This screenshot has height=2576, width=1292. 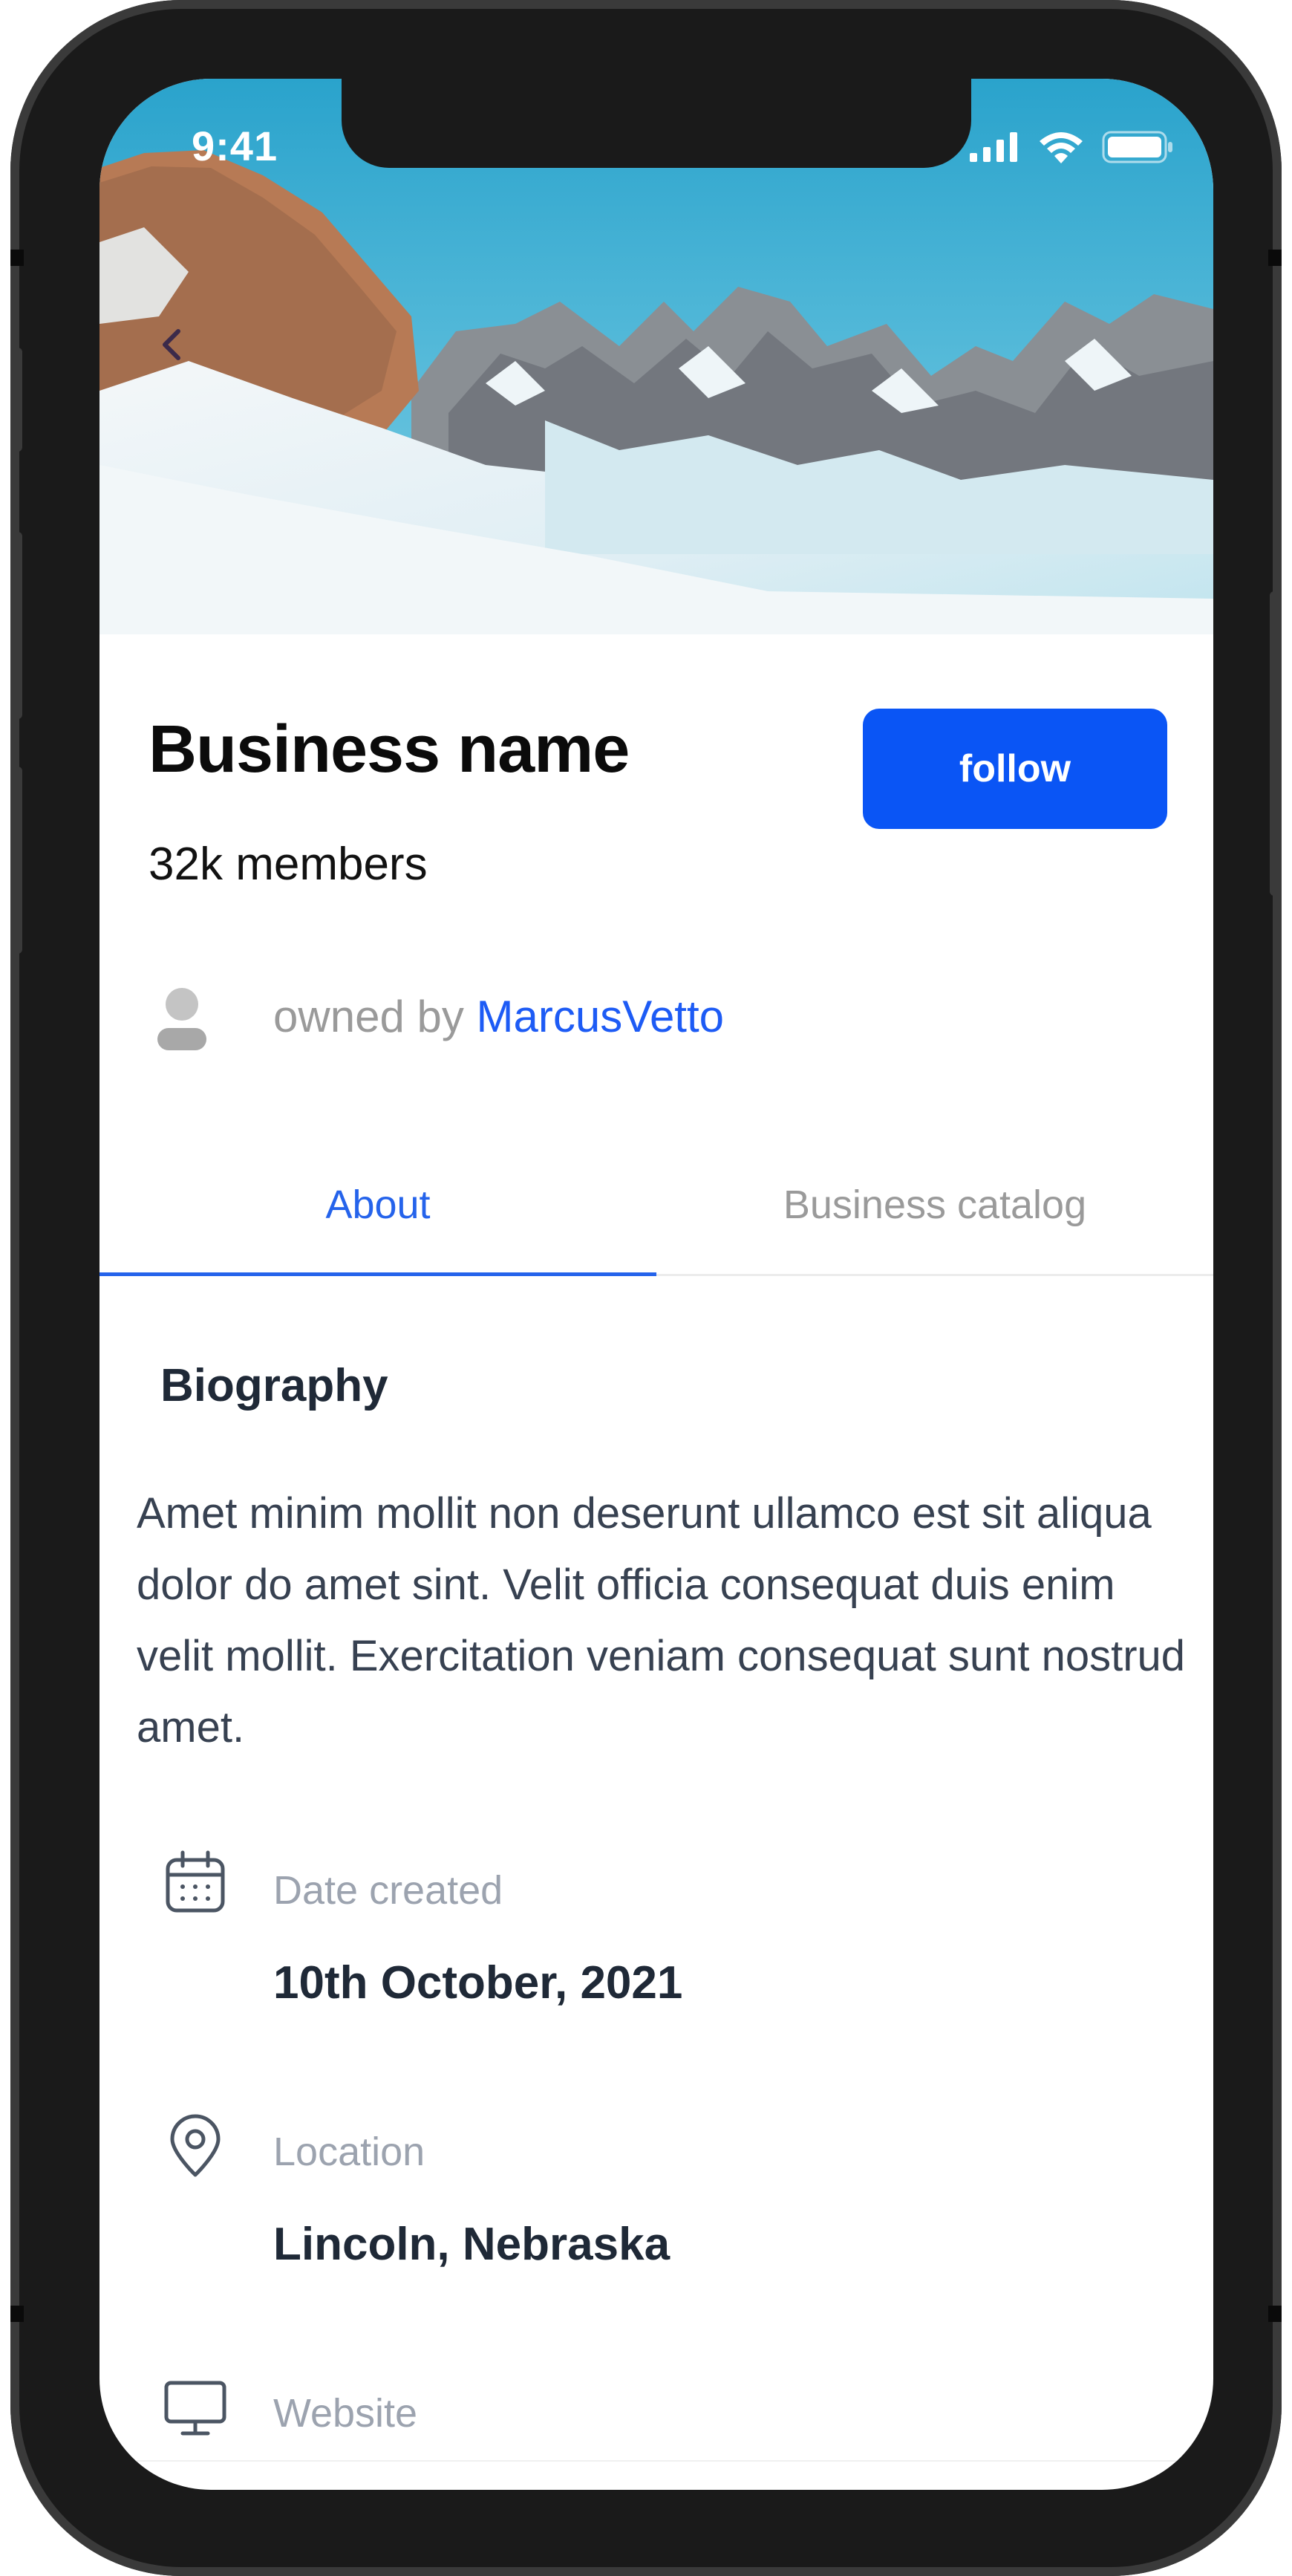 I want to click on camera-notch, so click(x=656, y=123).